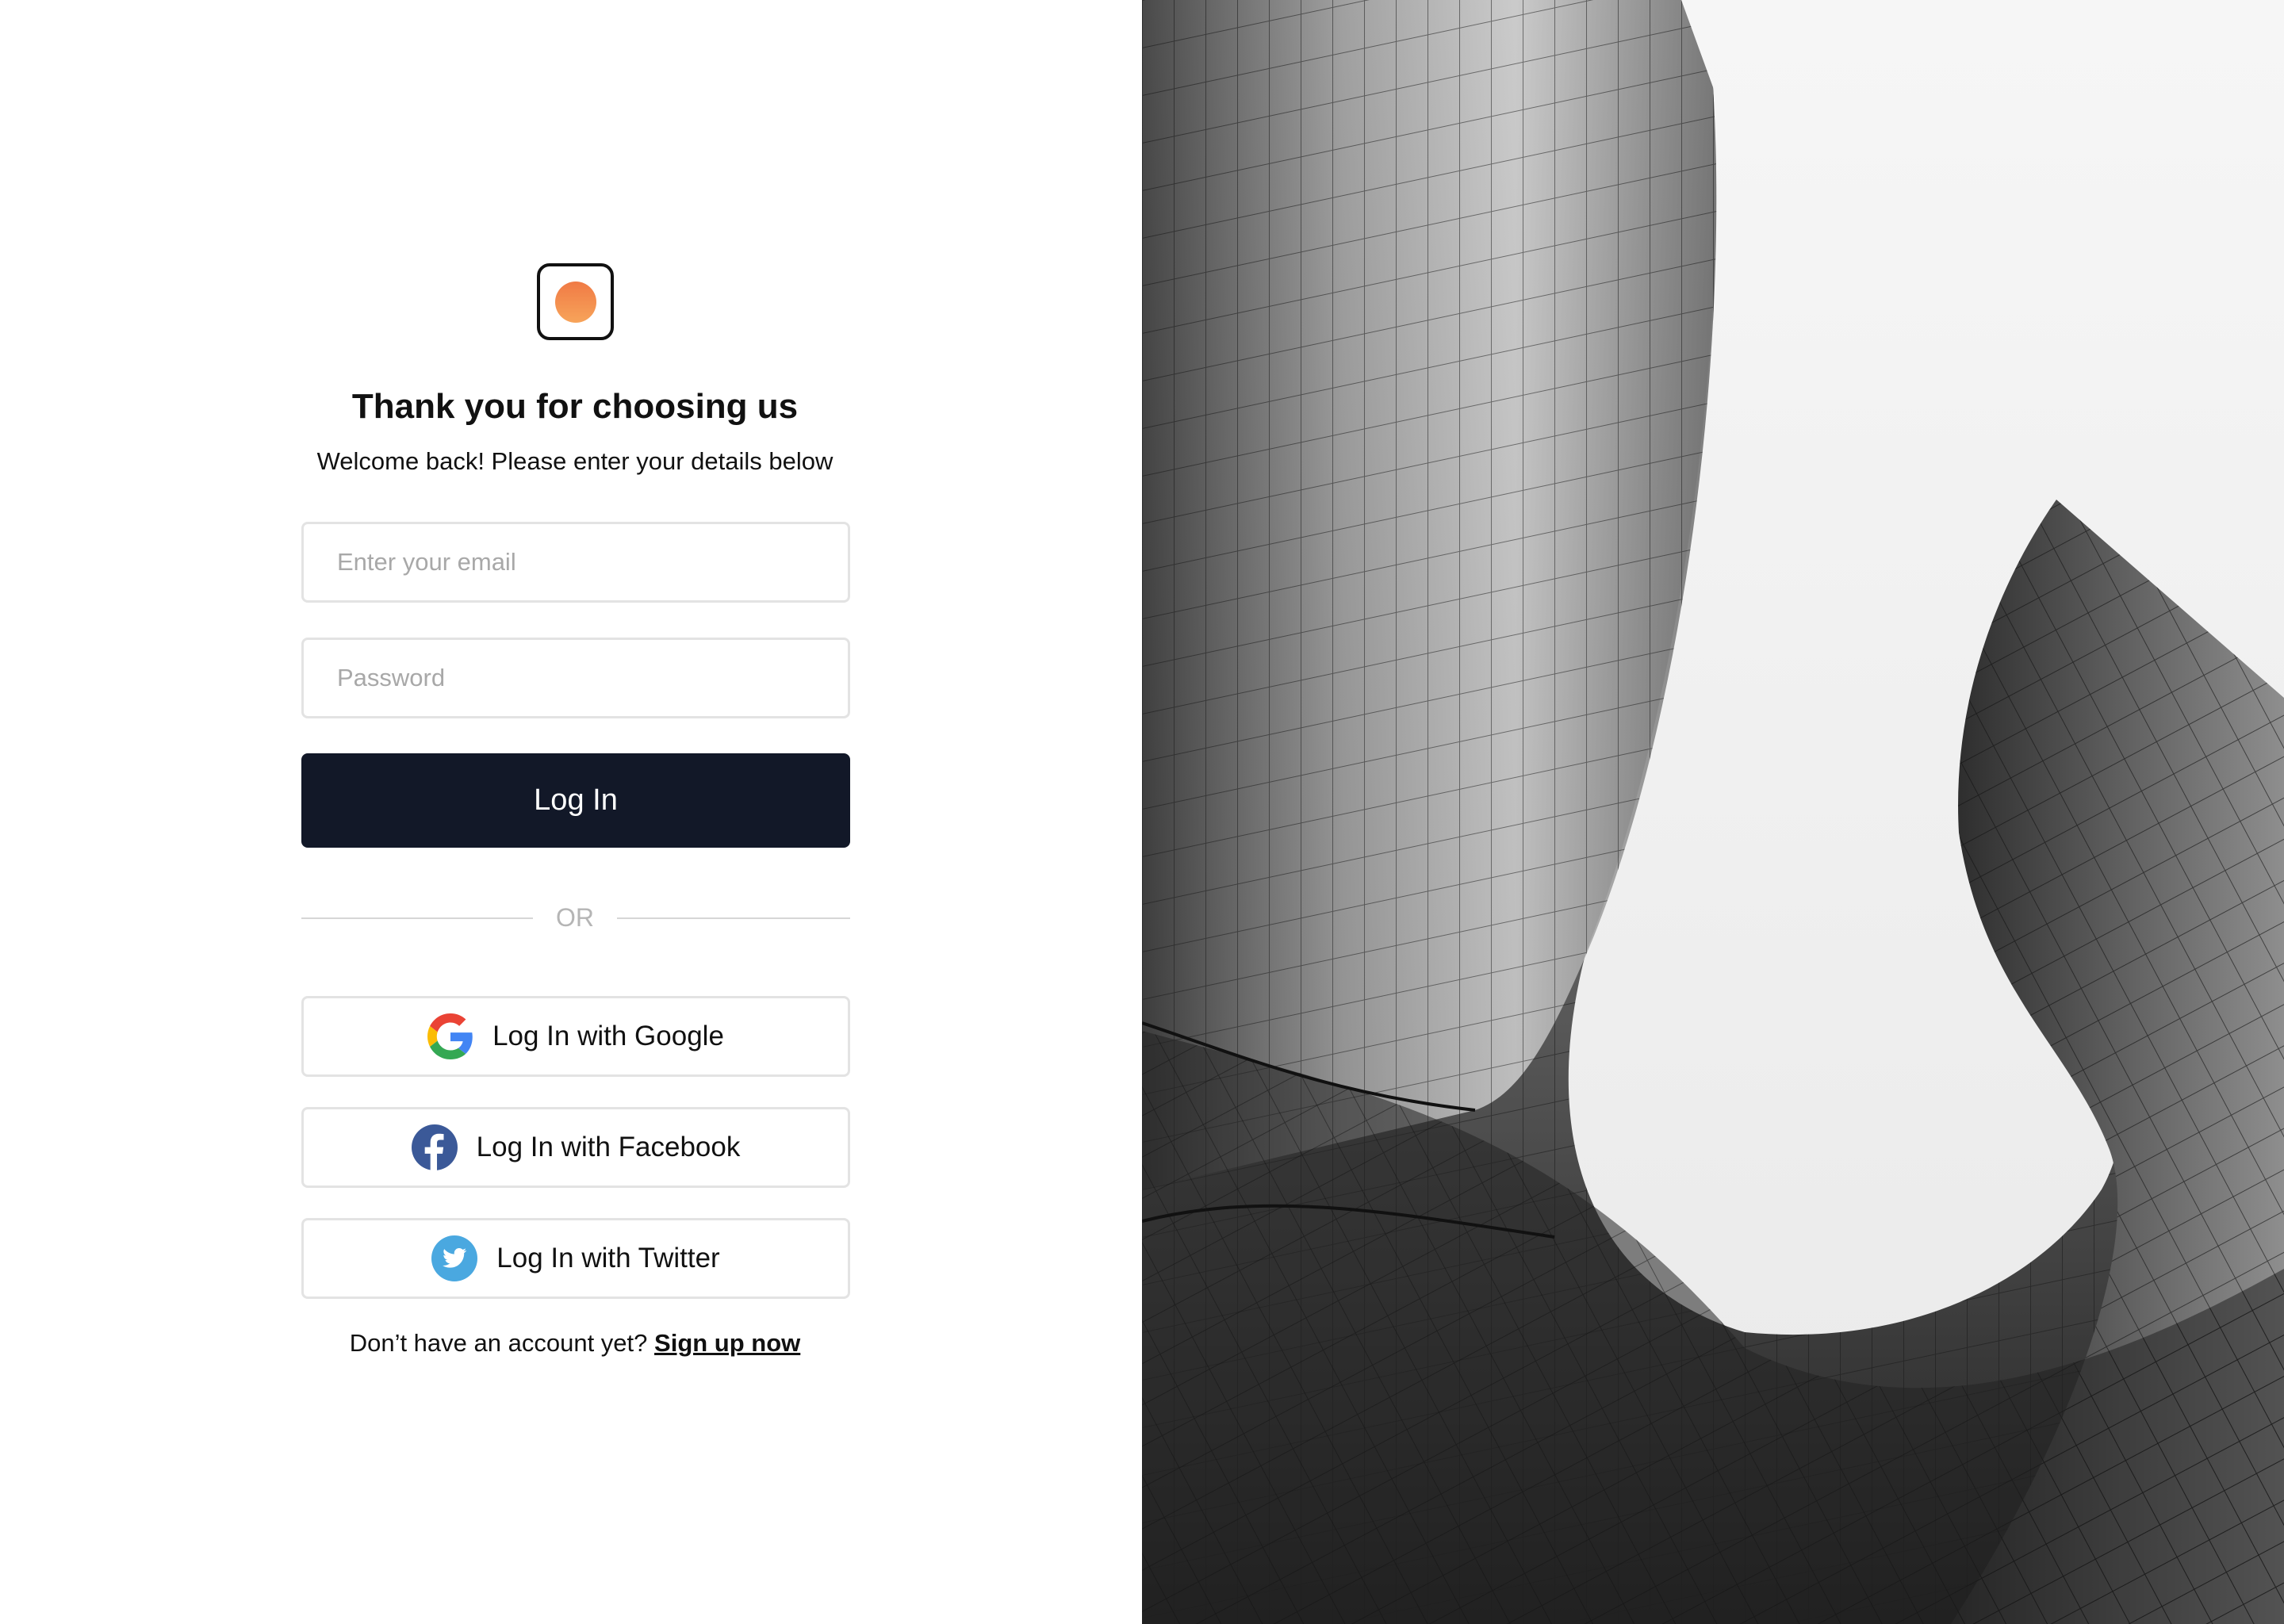 The height and width of the screenshot is (1624, 2284). Describe the element at coordinates (575, 562) in the screenshot. I see `email-input` at that location.